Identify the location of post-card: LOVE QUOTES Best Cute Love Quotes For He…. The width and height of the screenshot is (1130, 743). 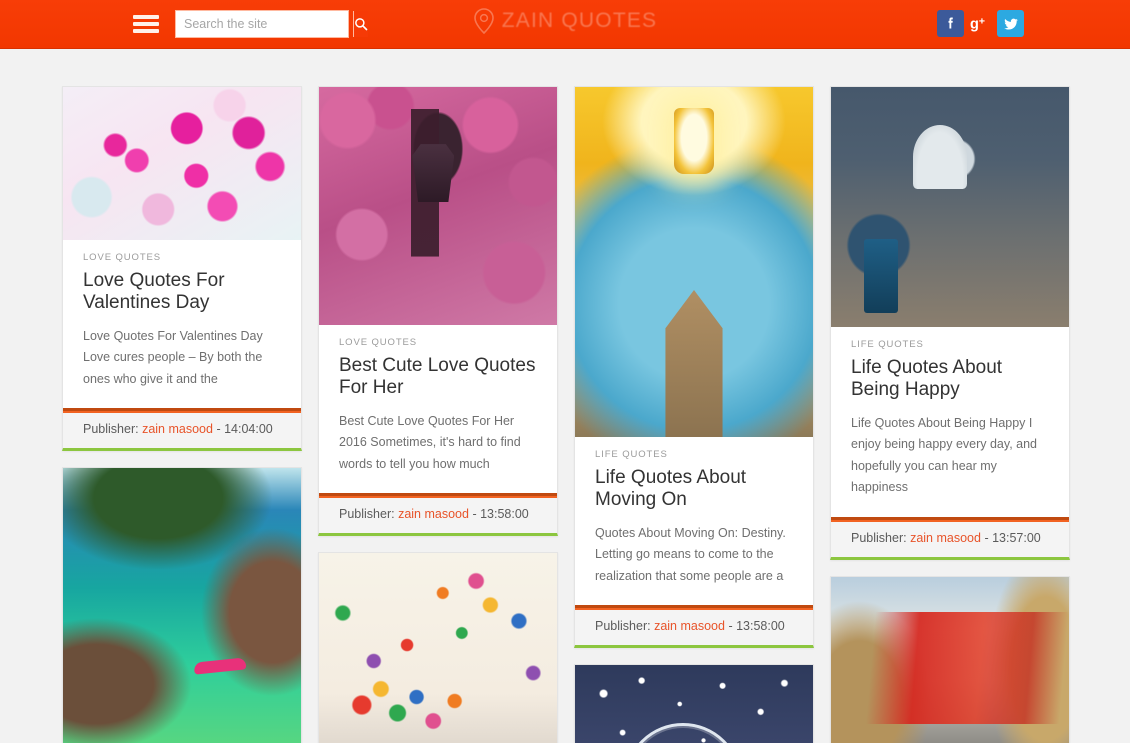
(438, 311).